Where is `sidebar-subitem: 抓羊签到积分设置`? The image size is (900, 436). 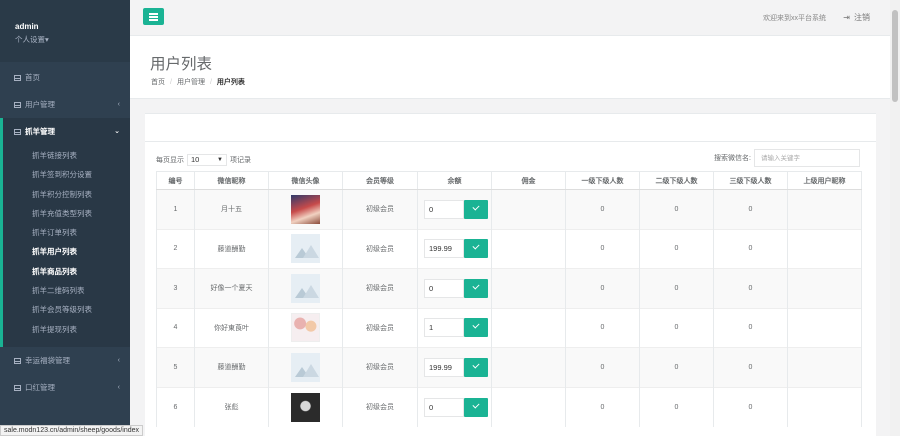 sidebar-subitem: 抓羊签到积分设置 is located at coordinates (66, 174).